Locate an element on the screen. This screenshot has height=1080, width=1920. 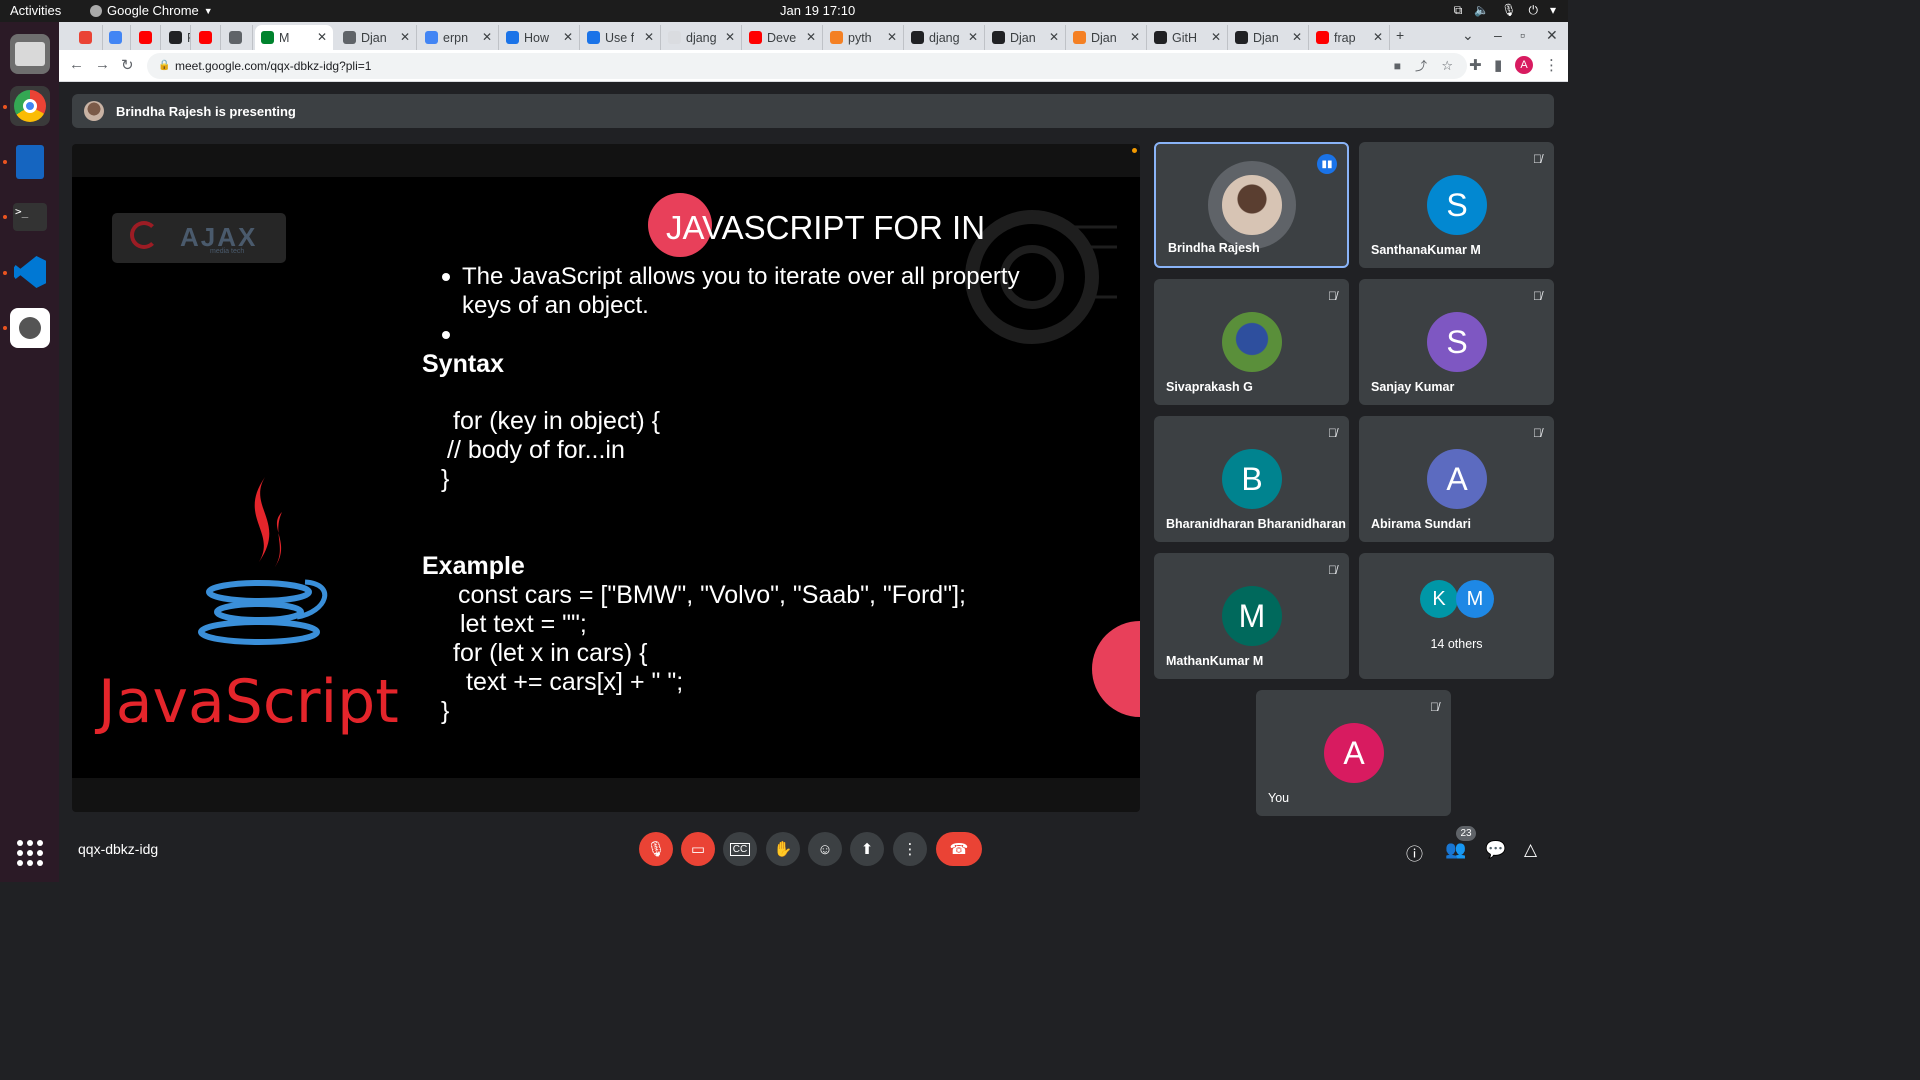
chat-icon: 💬 is located at coordinates (1495, 850).